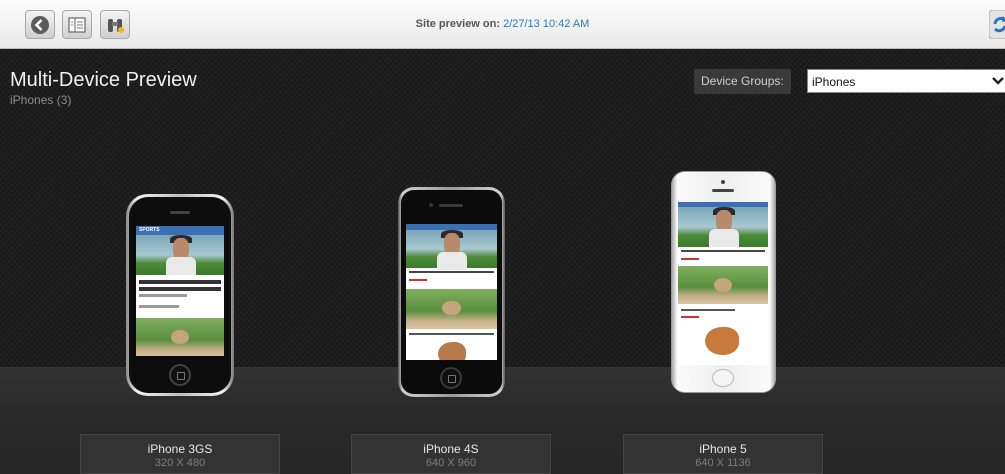 The height and width of the screenshot is (474, 1005). I want to click on iphone-4s-preview, so click(451, 292).